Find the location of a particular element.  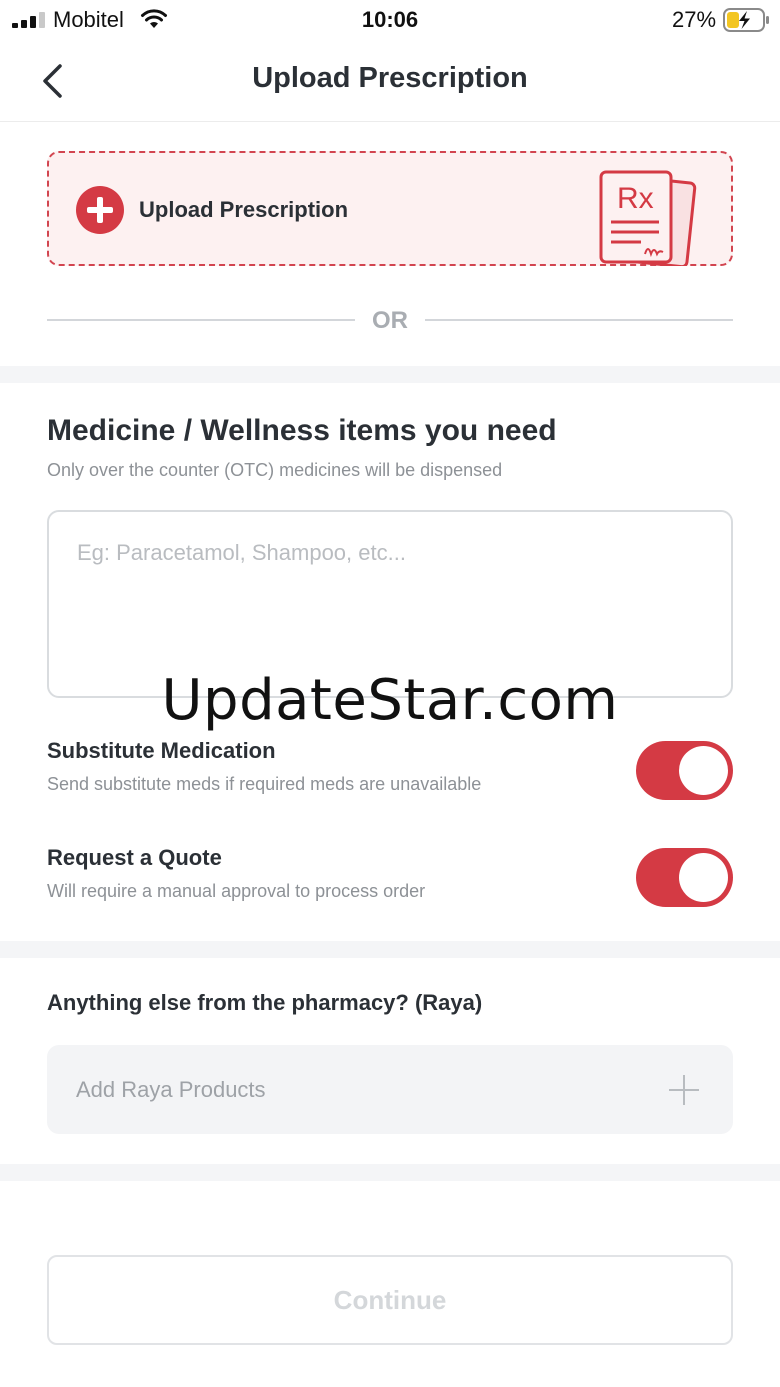

substitute-medication-toggle is located at coordinates (684, 770).